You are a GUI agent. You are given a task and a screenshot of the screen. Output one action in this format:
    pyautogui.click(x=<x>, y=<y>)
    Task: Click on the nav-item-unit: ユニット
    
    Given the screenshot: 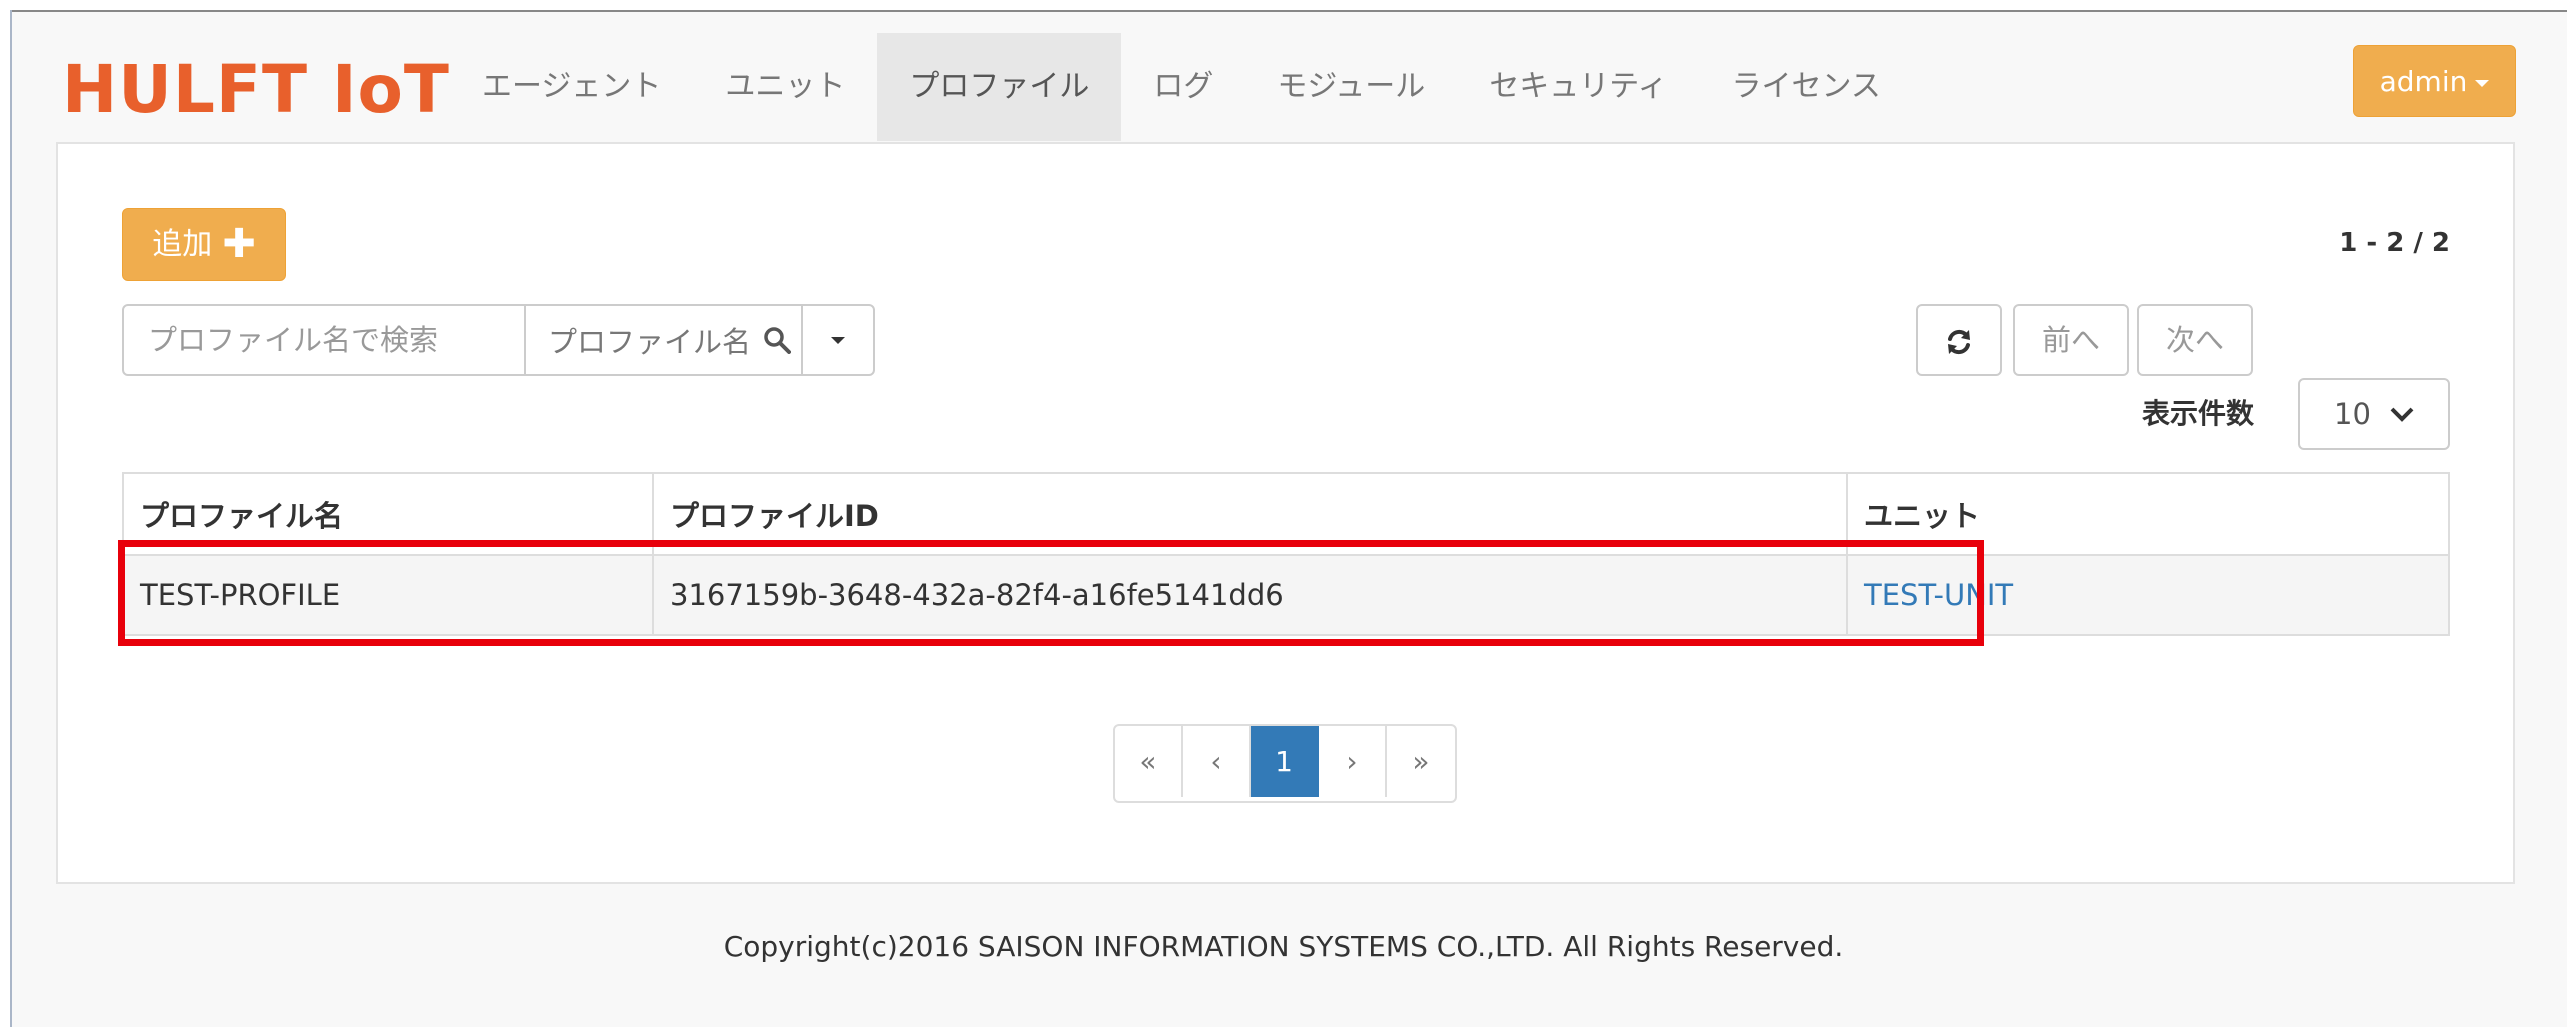 What is the action you would take?
    pyautogui.click(x=785, y=87)
    